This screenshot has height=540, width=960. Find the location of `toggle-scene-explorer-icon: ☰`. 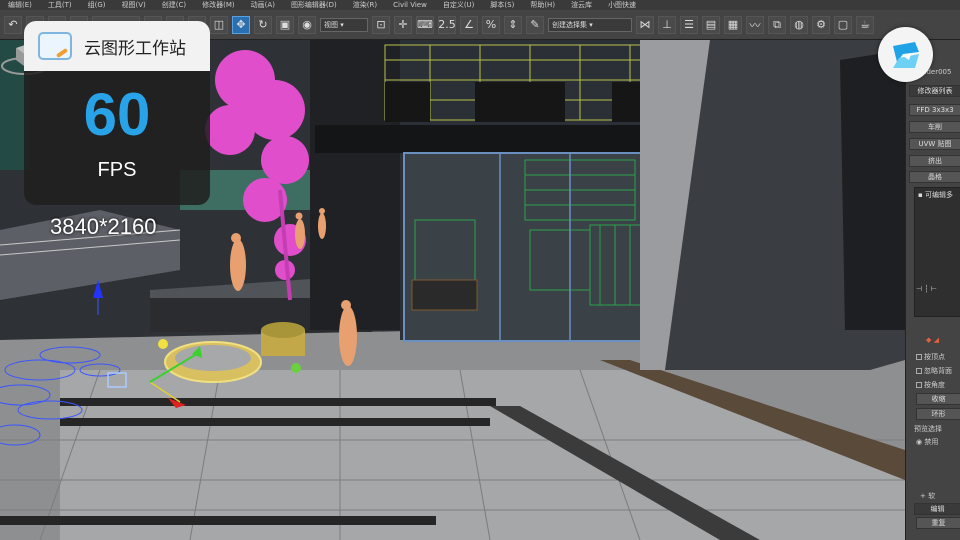

toggle-scene-explorer-icon: ☰ is located at coordinates (689, 24).